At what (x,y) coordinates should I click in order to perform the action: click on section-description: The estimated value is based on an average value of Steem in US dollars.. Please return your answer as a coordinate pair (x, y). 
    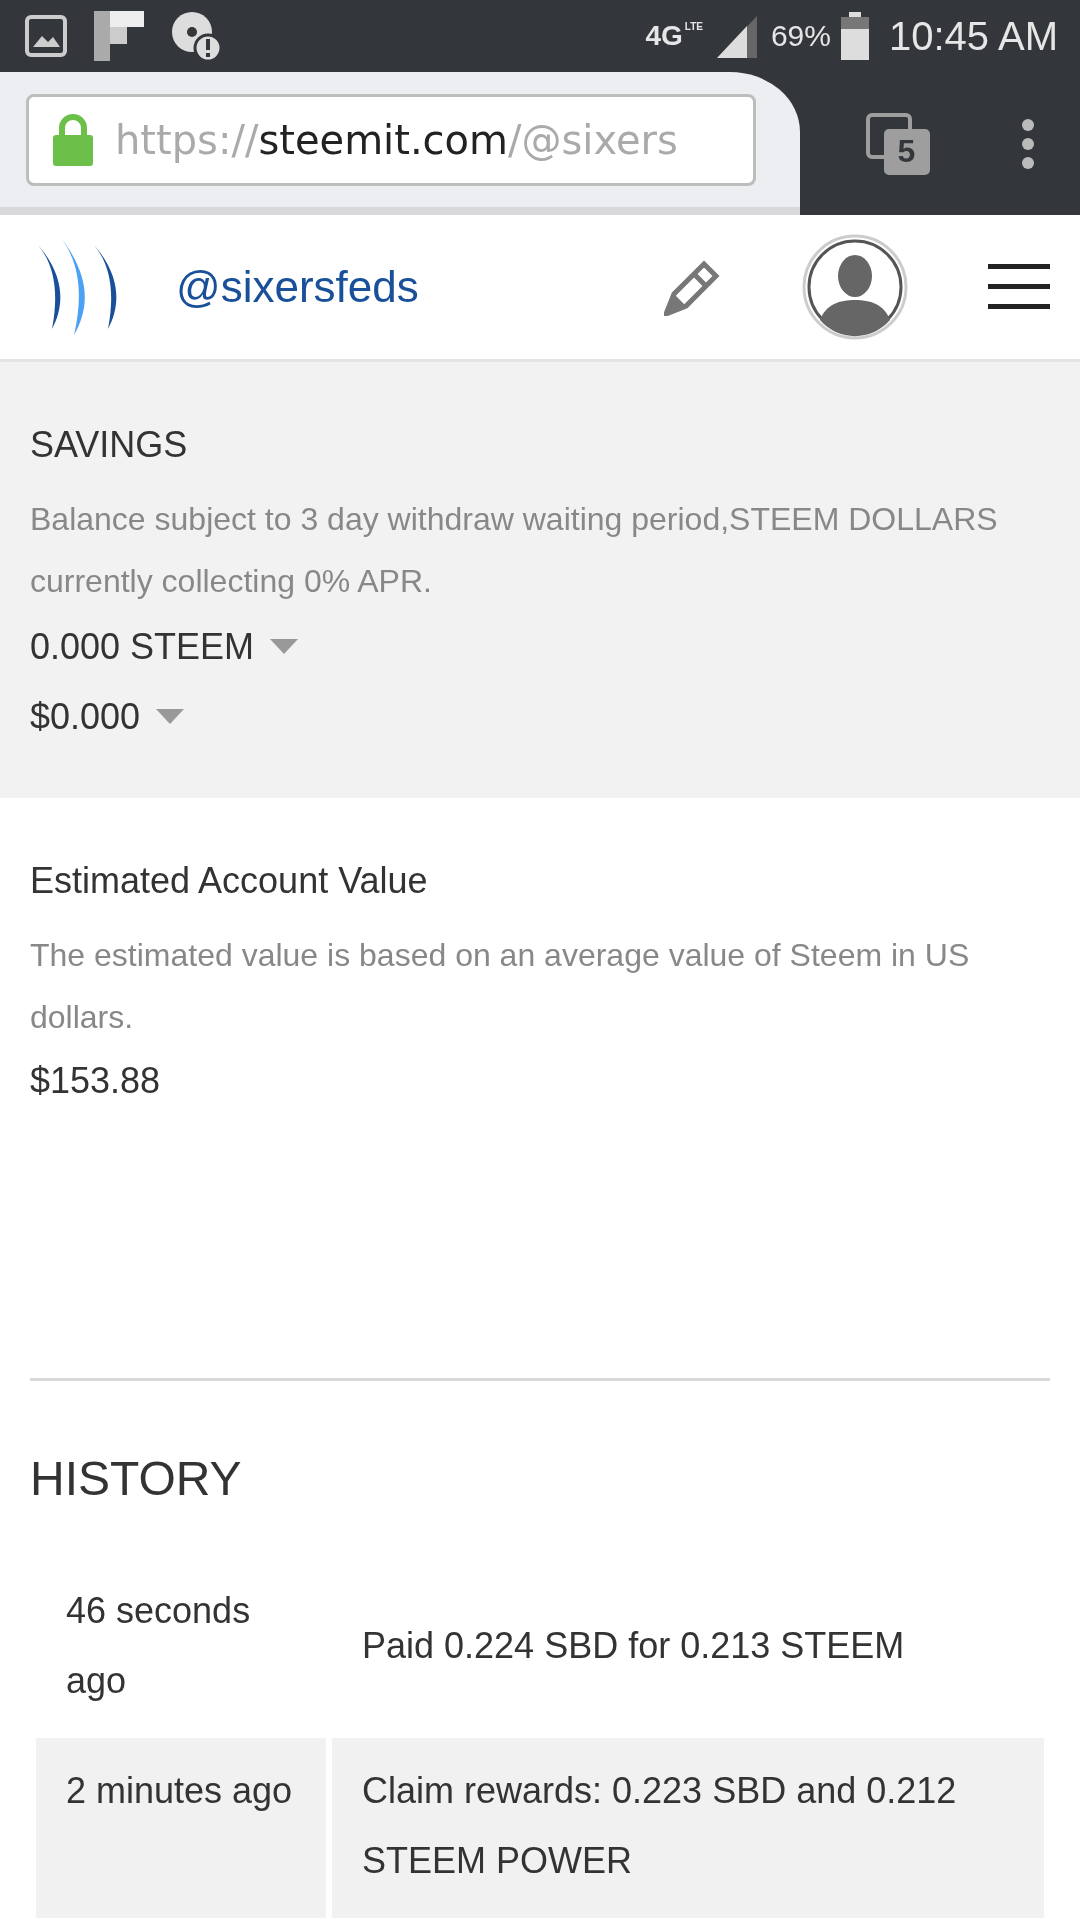
    Looking at the image, I should click on (500, 986).